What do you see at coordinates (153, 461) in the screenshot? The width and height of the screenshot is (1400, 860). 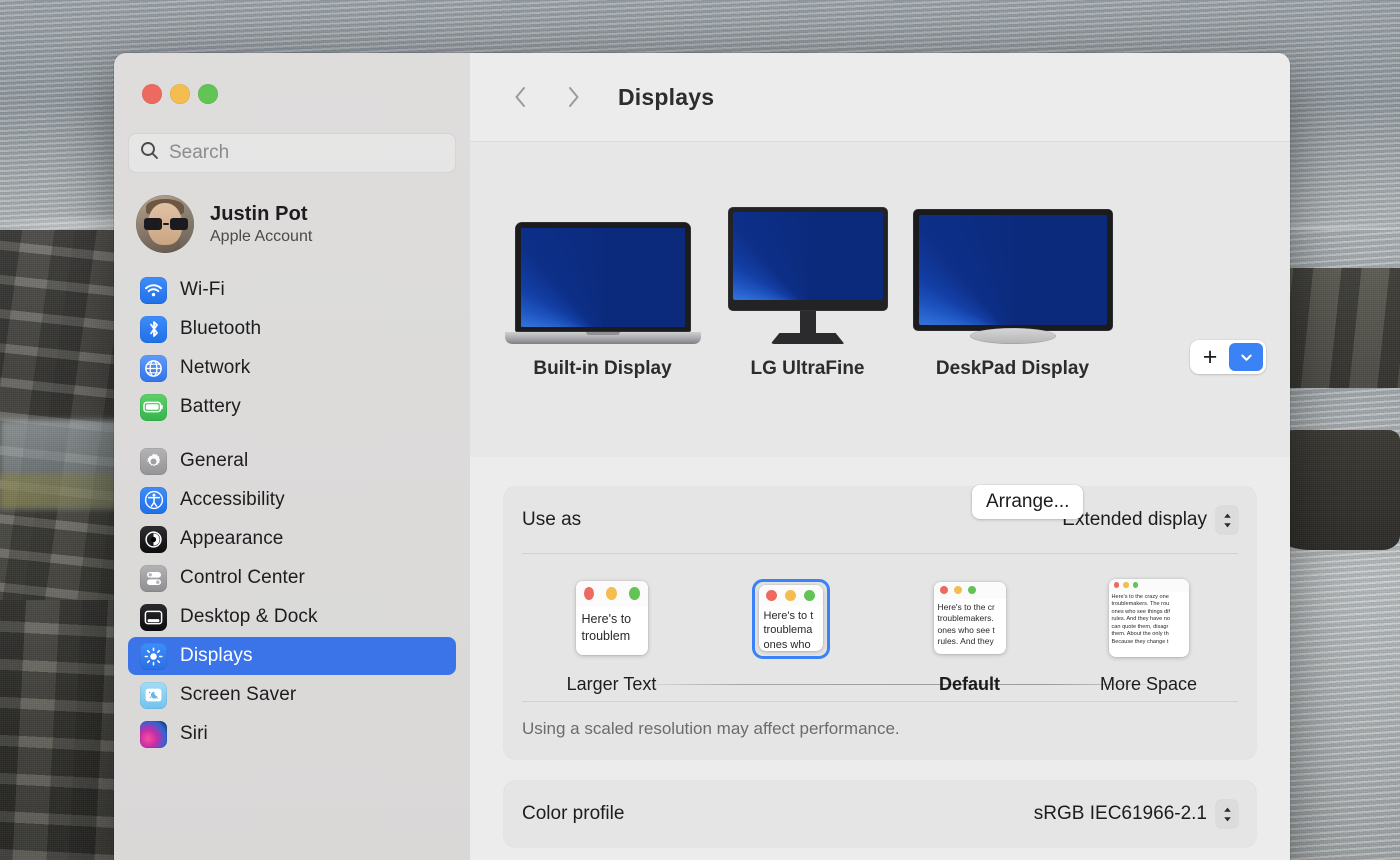 I see `gear-icon` at bounding box center [153, 461].